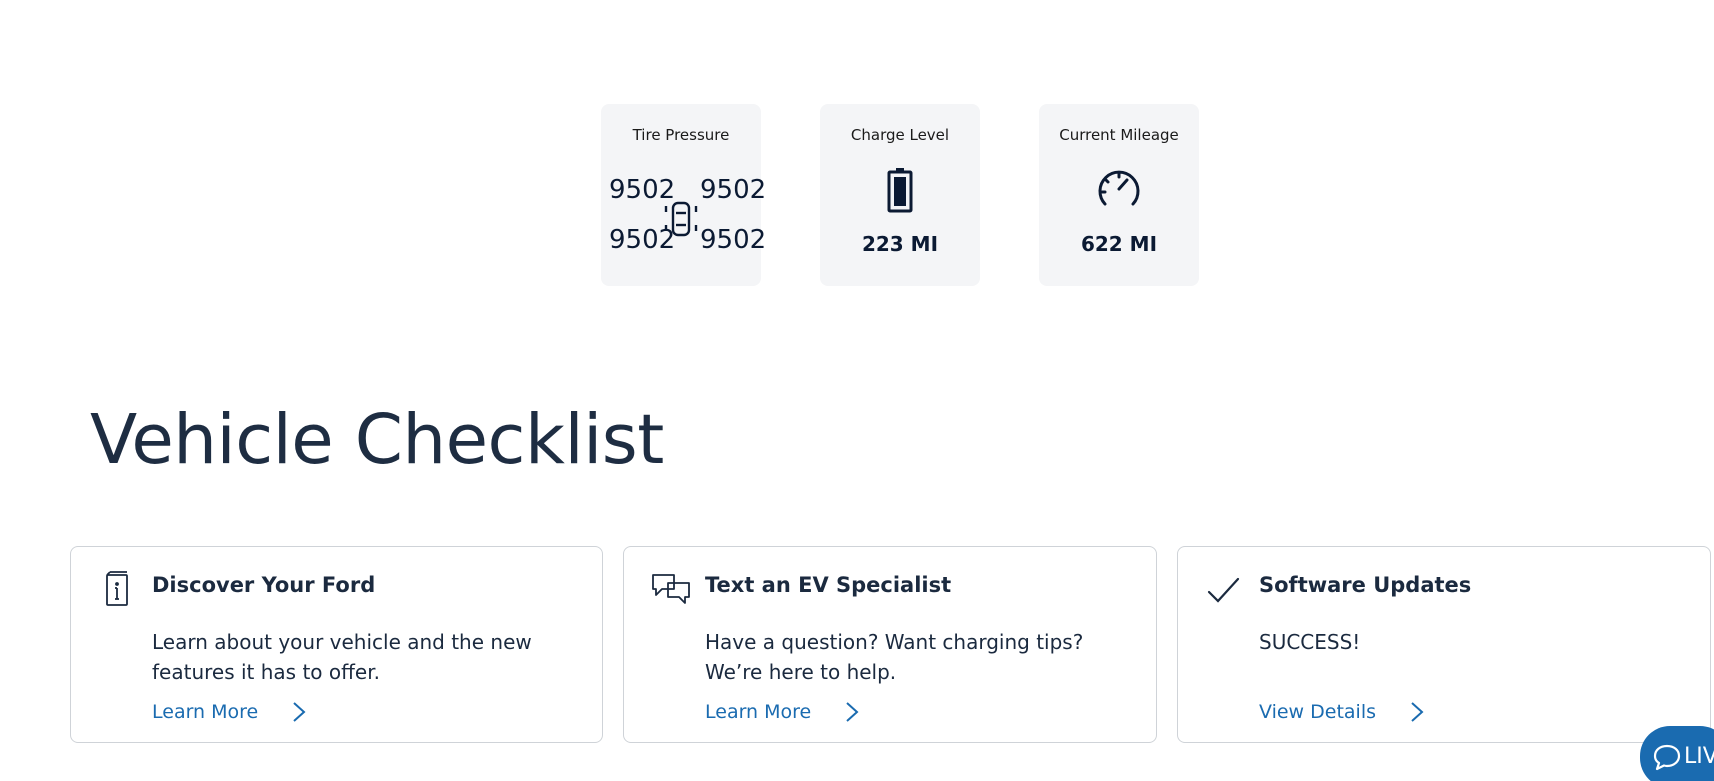 The width and height of the screenshot is (1714, 781). What do you see at coordinates (733, 190) in the screenshot?
I see `tire-pressure-front-right: 9502` at bounding box center [733, 190].